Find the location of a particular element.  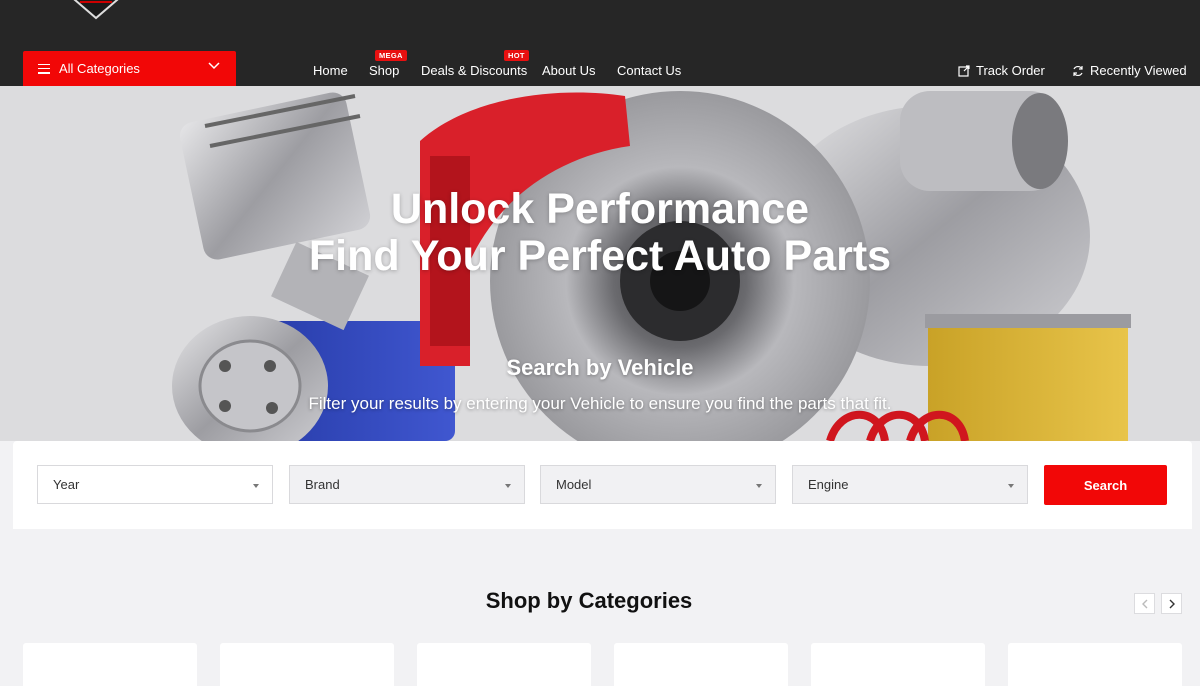

recently-viewed-link: Recently Viewed is located at coordinates (1129, 70).